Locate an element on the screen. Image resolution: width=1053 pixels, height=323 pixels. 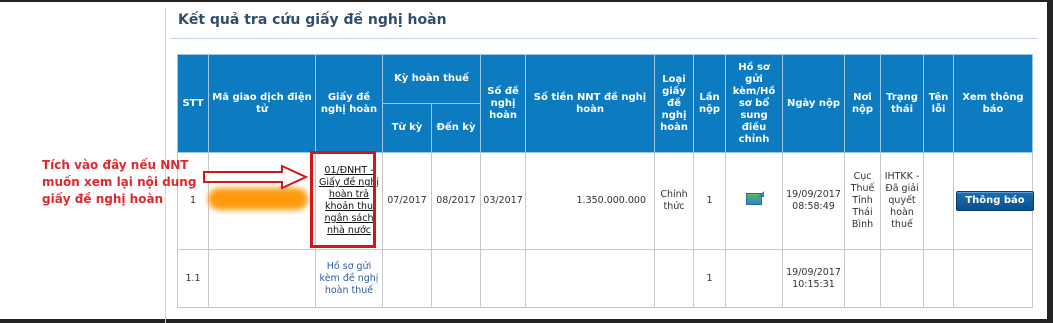
cell-loai-giay is located at coordinates (674, 278).